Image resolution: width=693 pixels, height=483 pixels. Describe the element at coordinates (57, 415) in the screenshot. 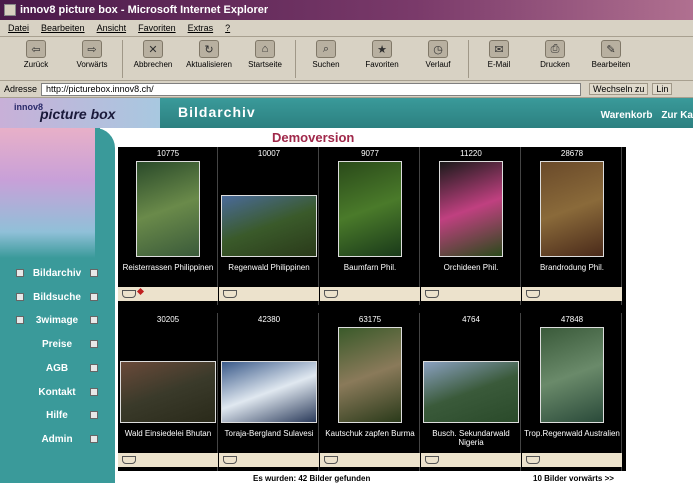

I see `nav-item-hilfe: Hilfe` at that location.